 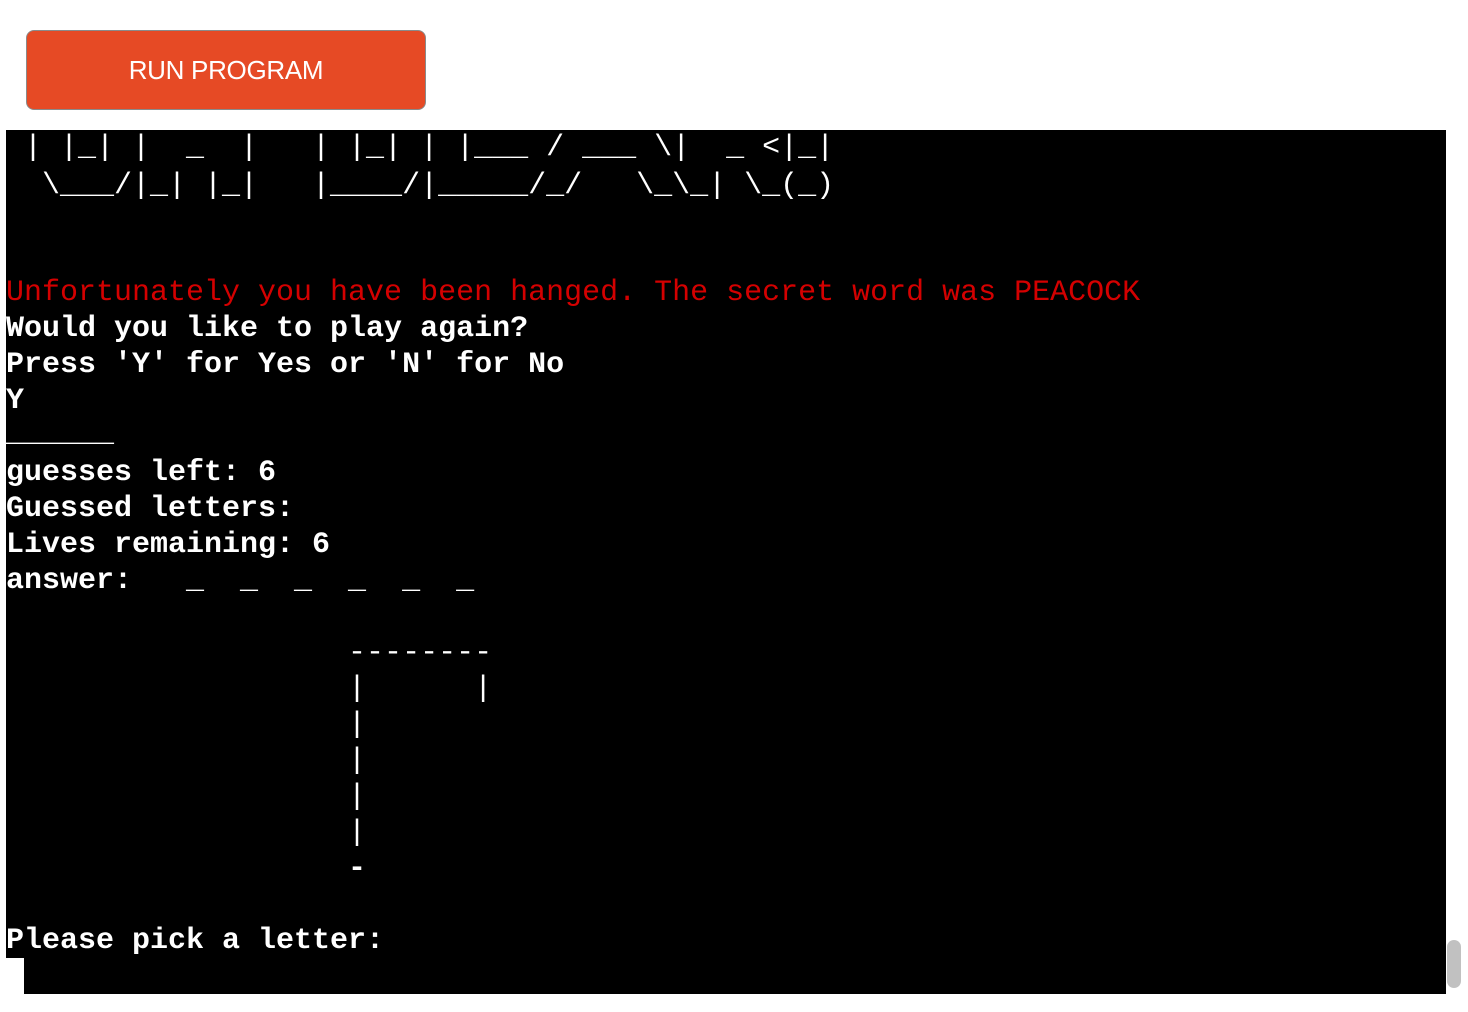 What do you see at coordinates (420, 186) in the screenshot?
I see `ascii-banner-line: \___/|_| |_| |____/|_____/_/ \_\_| \_(_)` at bounding box center [420, 186].